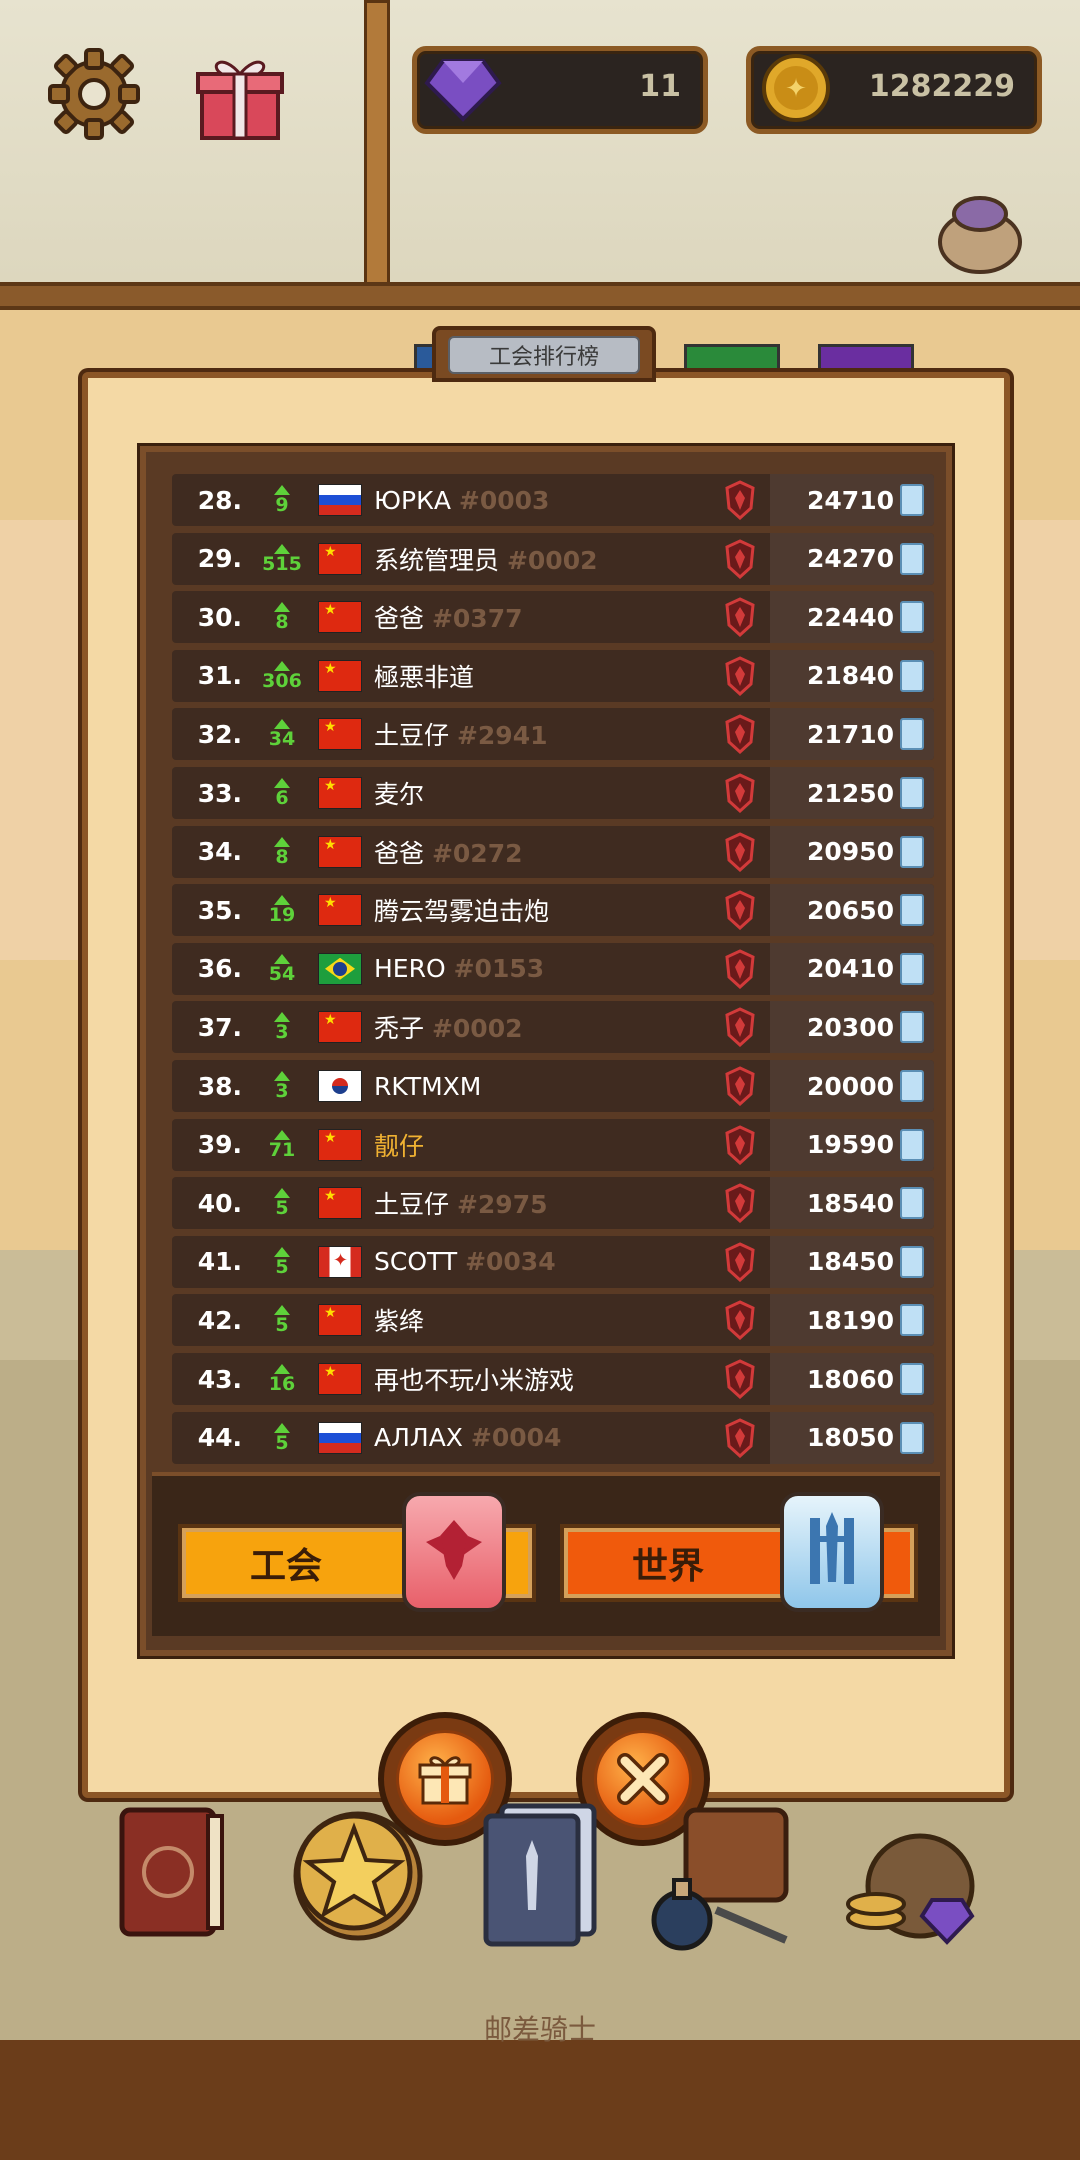 This screenshot has width=1080, height=2160. Describe the element at coordinates (282, 563) in the screenshot. I see `rank-change-value: 515` at that location.